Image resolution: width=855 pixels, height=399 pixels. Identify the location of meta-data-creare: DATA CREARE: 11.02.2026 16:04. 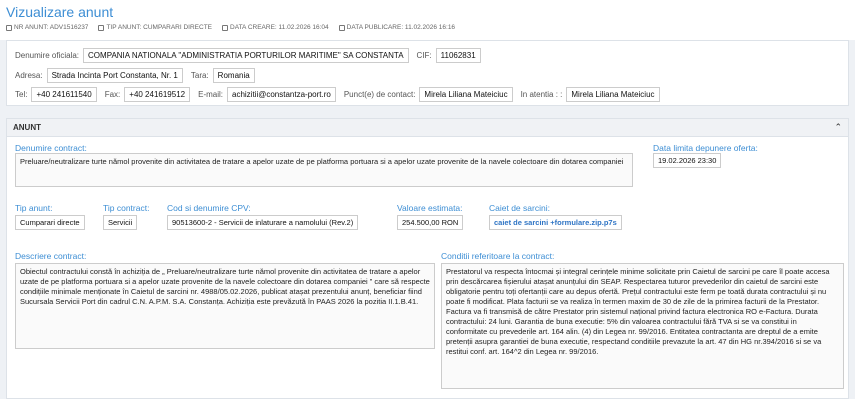
(275, 27).